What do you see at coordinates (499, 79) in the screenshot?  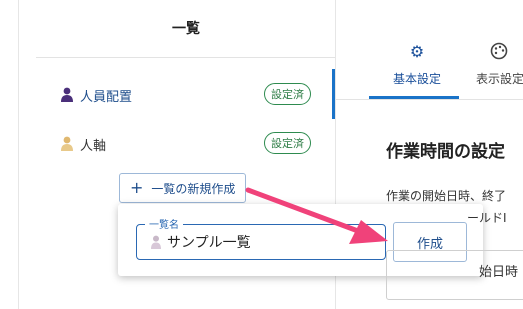 I see `tab-label: 表示設定` at bounding box center [499, 79].